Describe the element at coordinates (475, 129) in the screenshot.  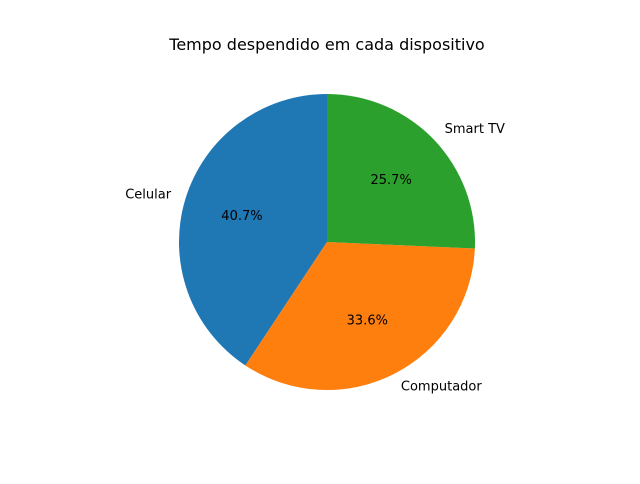
I see `slice-label-smart-tv: Smart TV` at that location.